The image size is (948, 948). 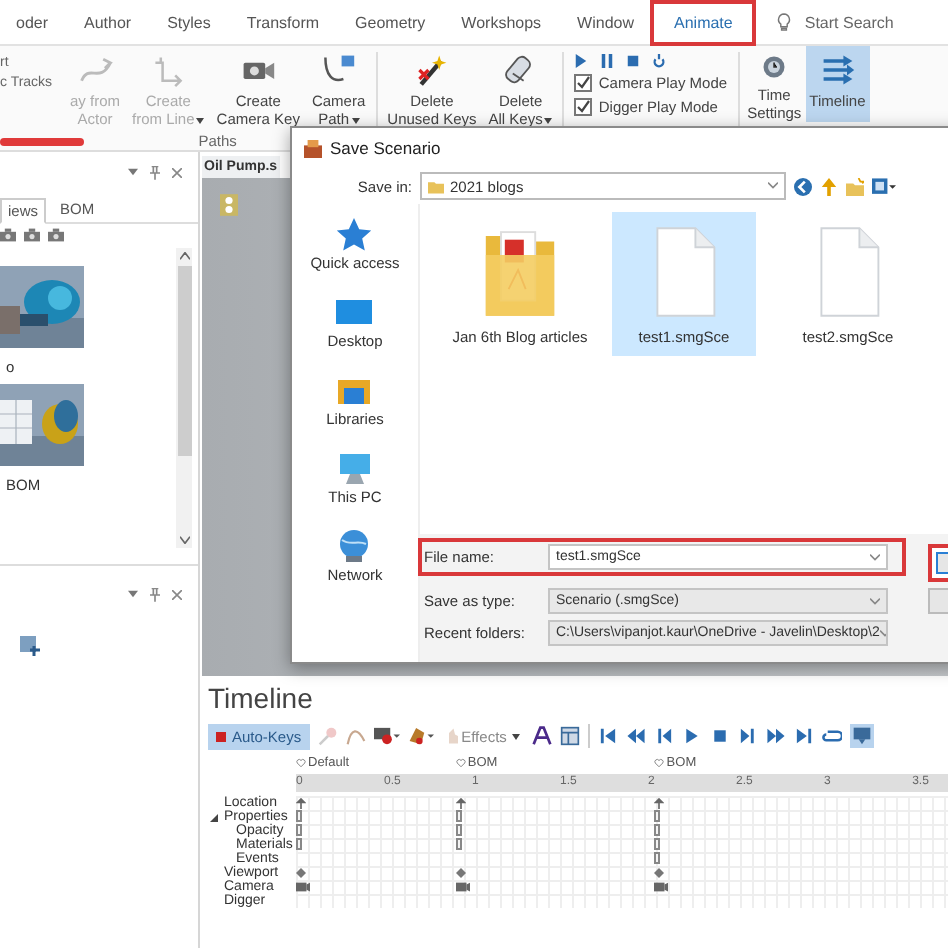 What do you see at coordinates (42, 142) in the screenshot?
I see `annotation-arrow` at bounding box center [42, 142].